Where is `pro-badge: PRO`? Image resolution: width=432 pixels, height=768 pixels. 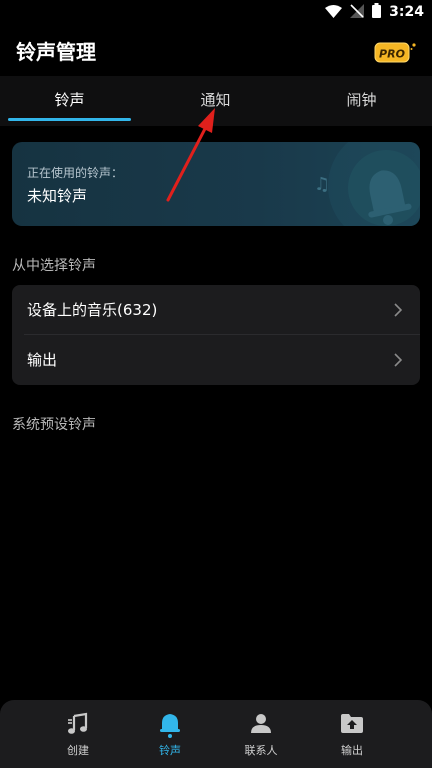
pro-badge: PRO is located at coordinates (395, 52).